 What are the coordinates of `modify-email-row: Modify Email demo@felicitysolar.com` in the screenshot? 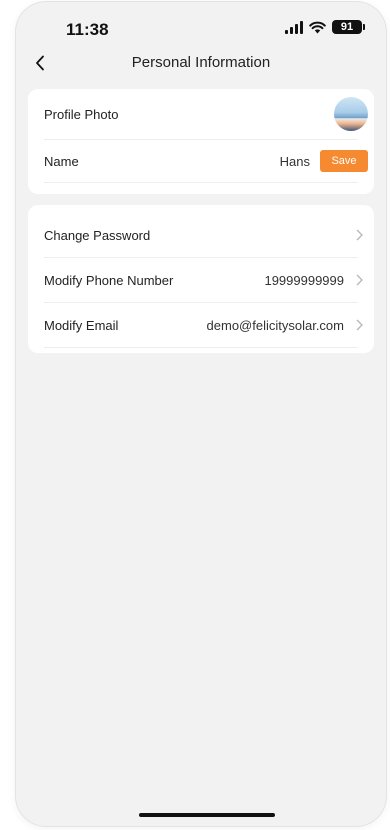 It's located at (203, 325).